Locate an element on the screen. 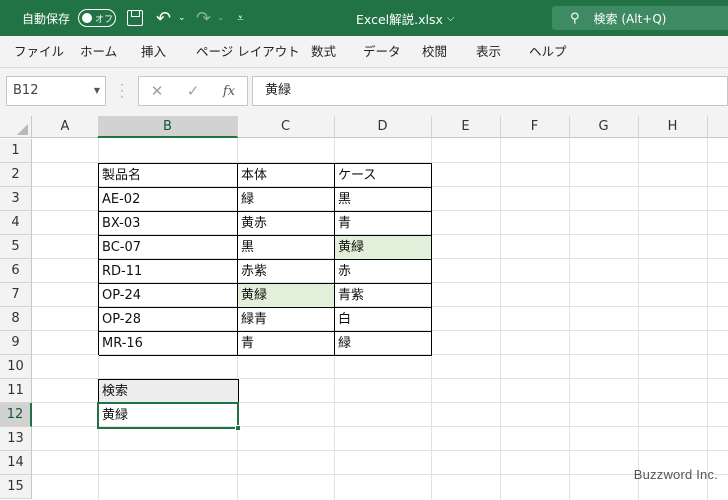 Image resolution: width=728 pixels, height=500 pixels. table-cell: 赤 is located at coordinates (383, 272).